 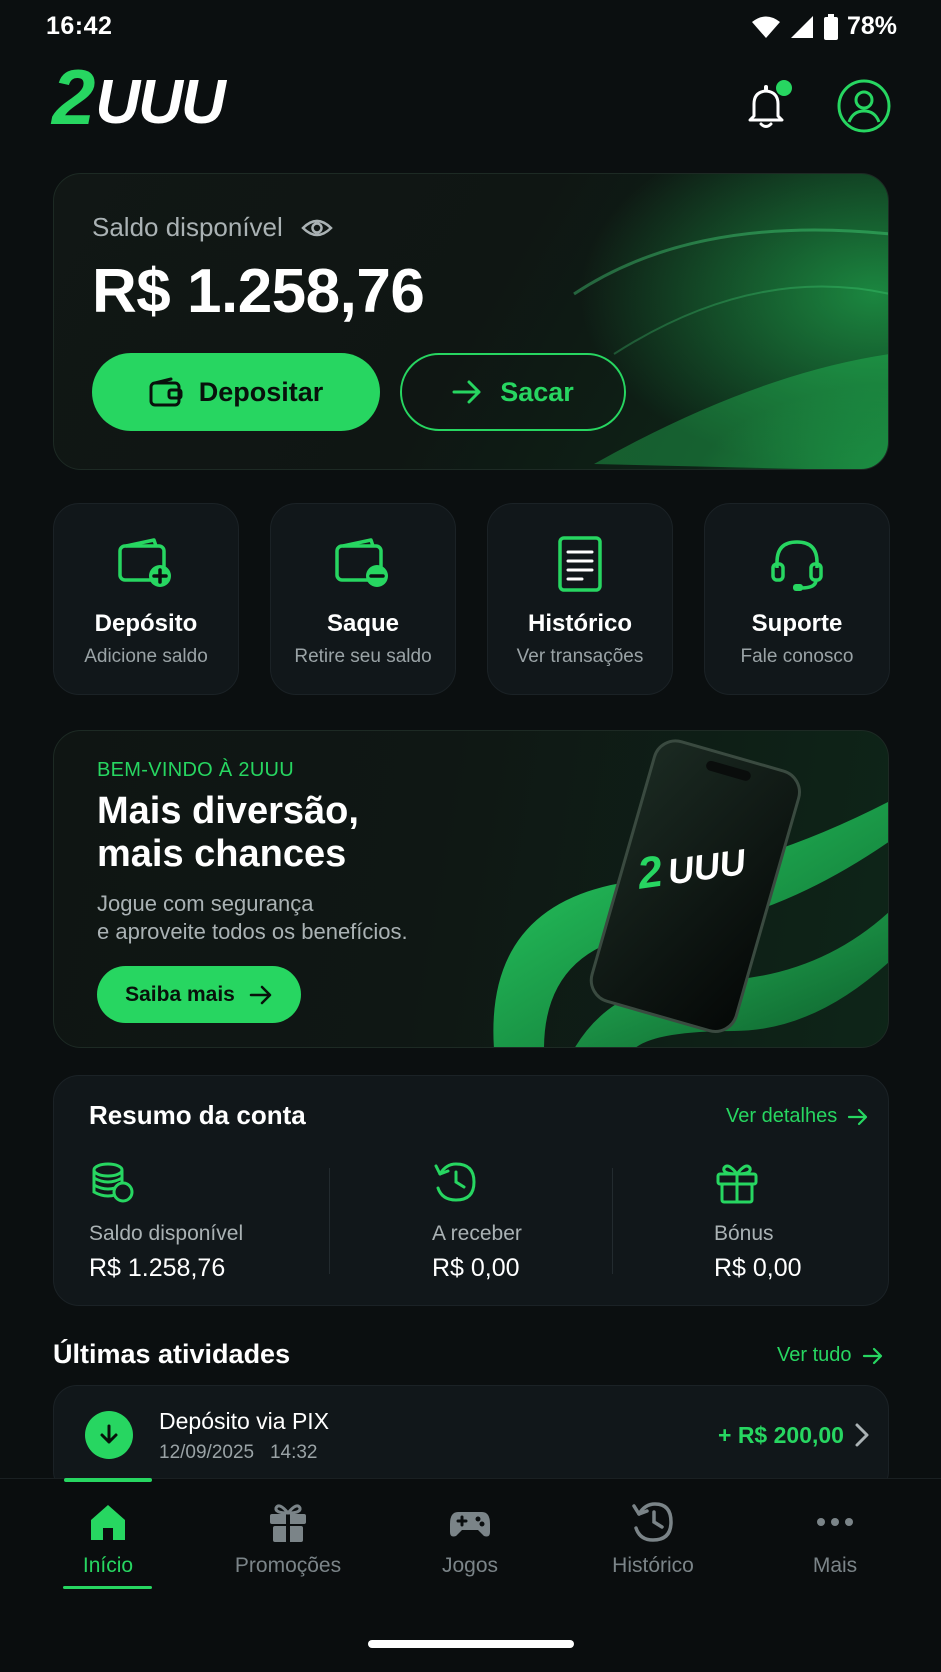 I want to click on nav-active-indicator, so click(x=108, y=1480).